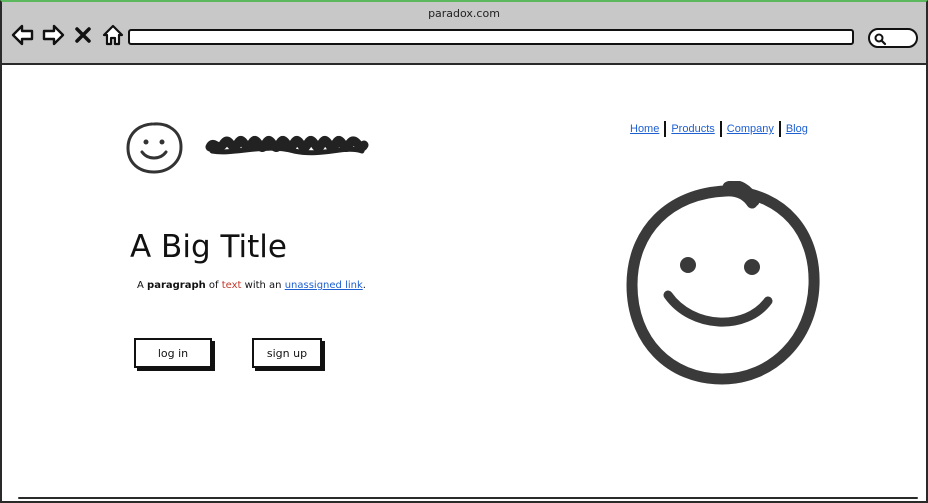 This screenshot has height=503, width=928. What do you see at coordinates (364, 285) in the screenshot?
I see `paragraph-text: .` at bounding box center [364, 285].